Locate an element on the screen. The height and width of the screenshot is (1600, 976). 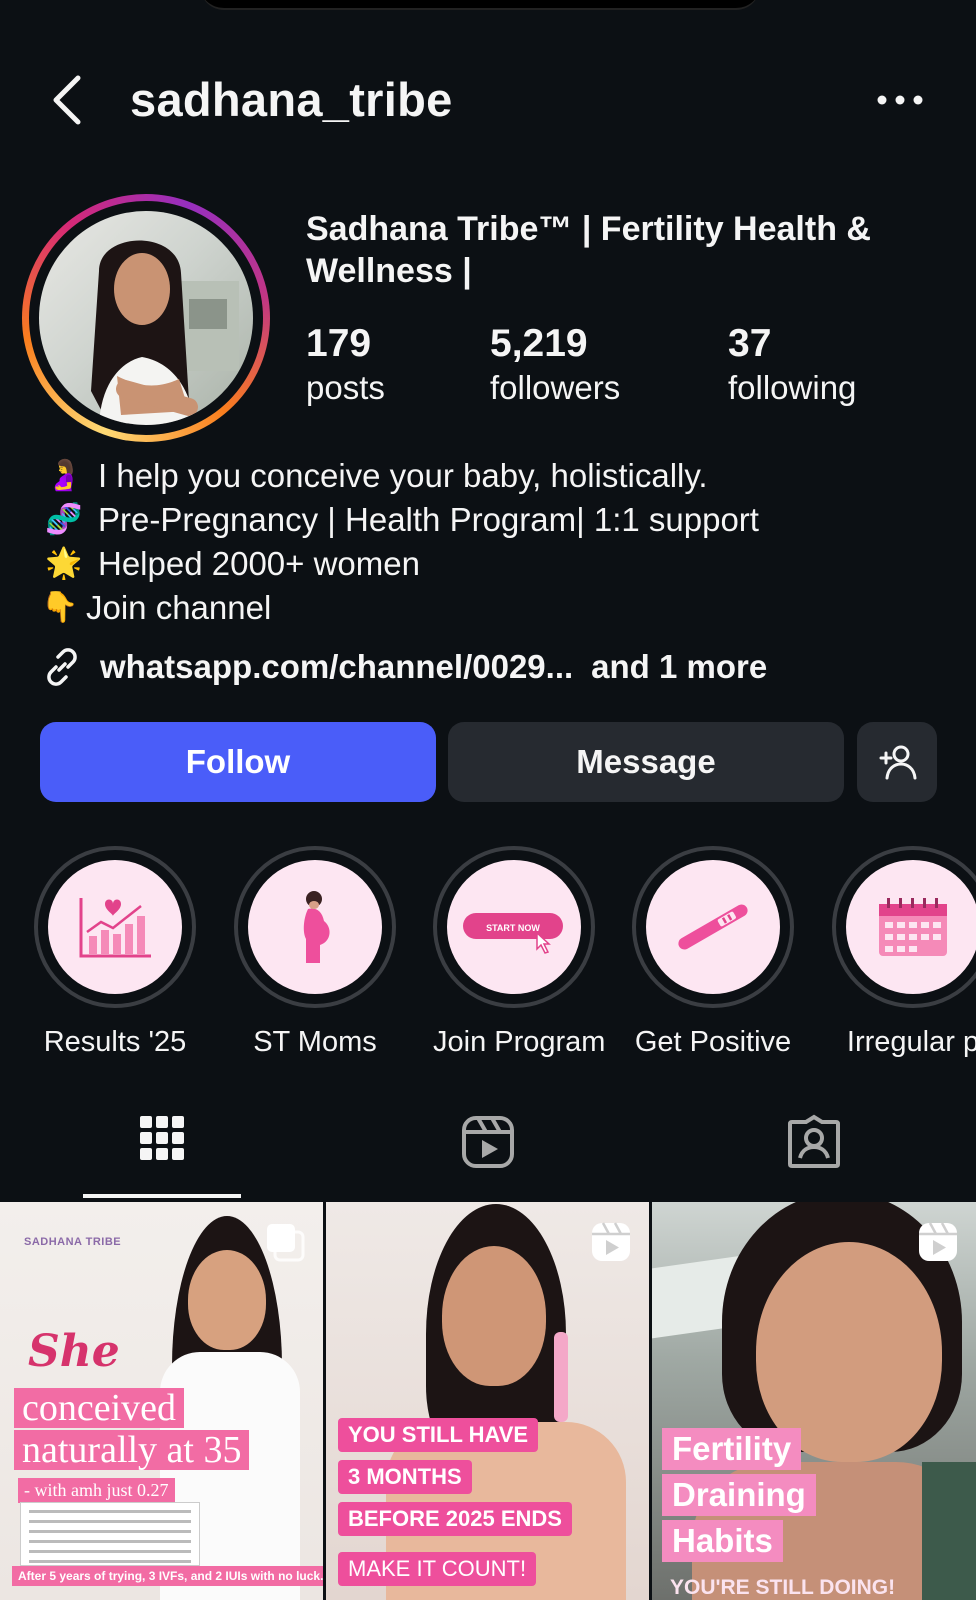
highlight-label: Irregular p is located at coordinates (911, 1042).